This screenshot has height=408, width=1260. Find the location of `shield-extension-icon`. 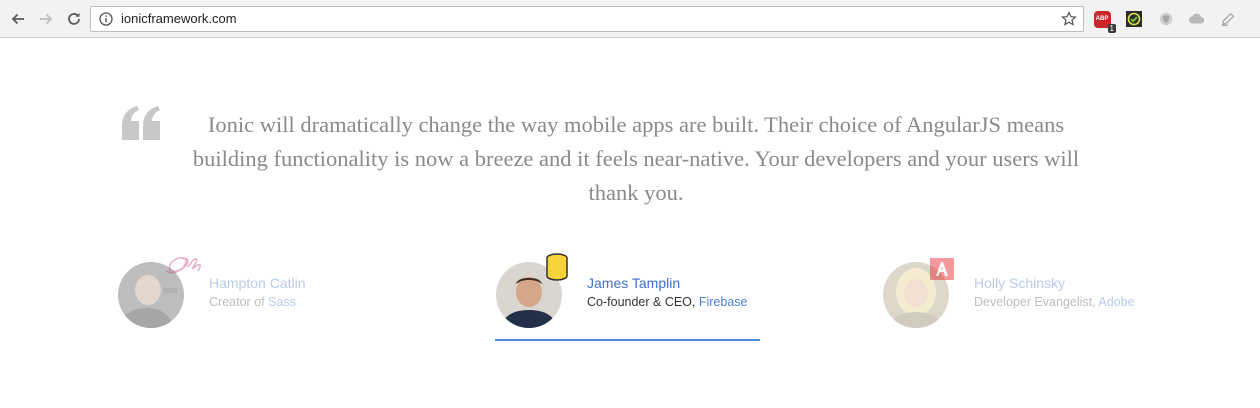

shield-extension-icon is located at coordinates (1166, 19).